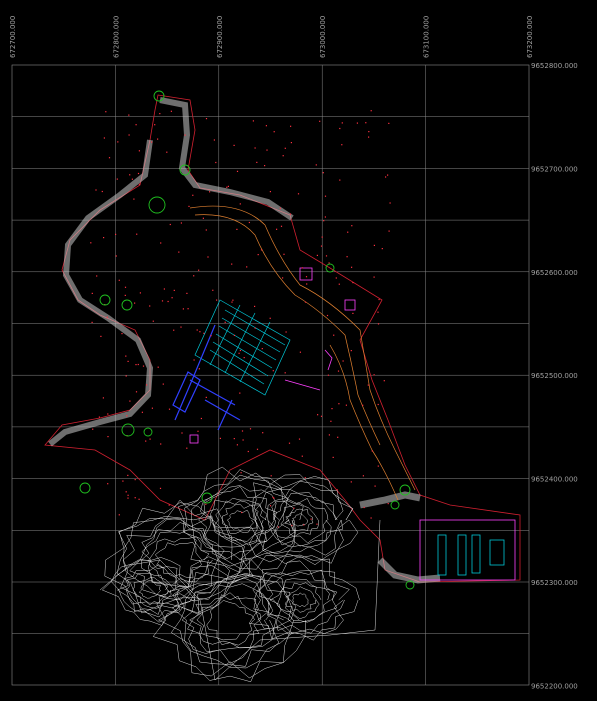 Image resolution: width=597 pixels, height=701 pixels. What do you see at coordinates (554, 686) in the screenshot?
I see `y-axis-label: 9652200.000` at bounding box center [554, 686].